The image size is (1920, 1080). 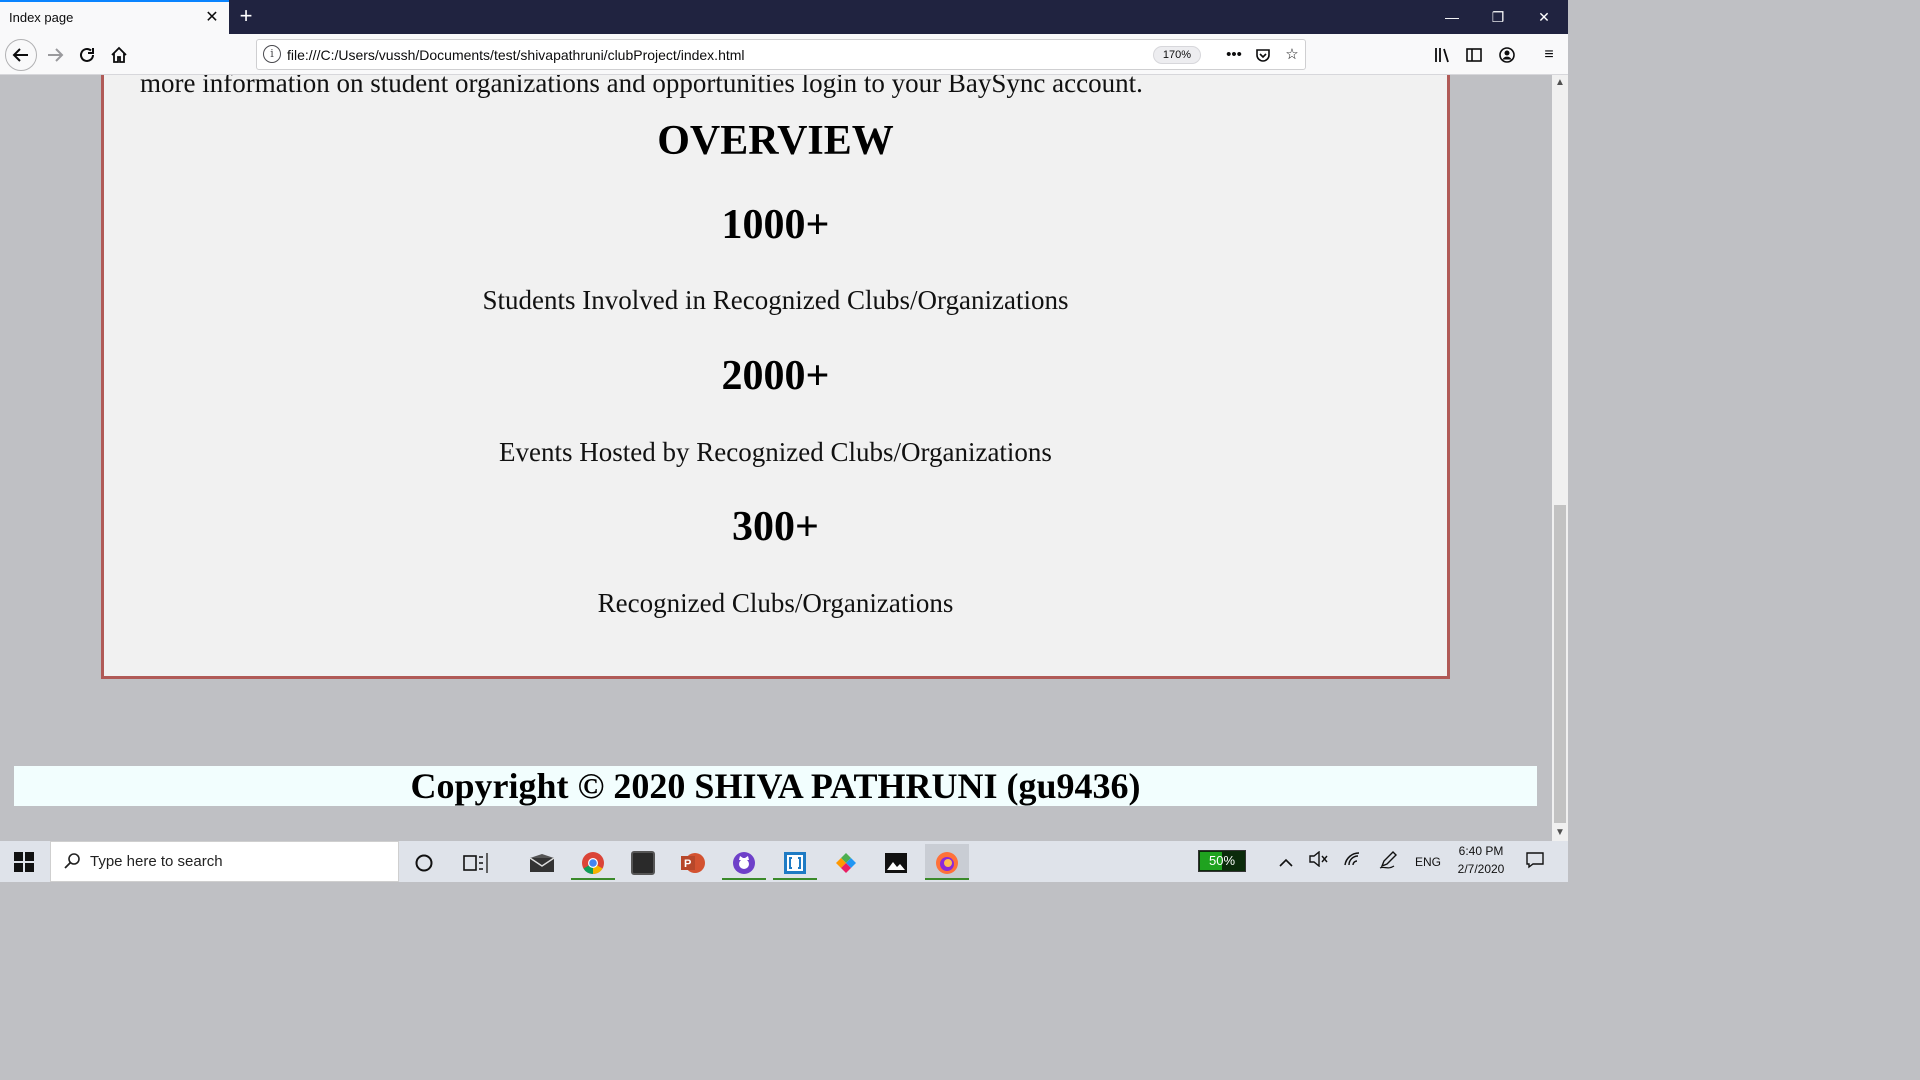 I want to click on photos-icon, so click(x=896, y=862).